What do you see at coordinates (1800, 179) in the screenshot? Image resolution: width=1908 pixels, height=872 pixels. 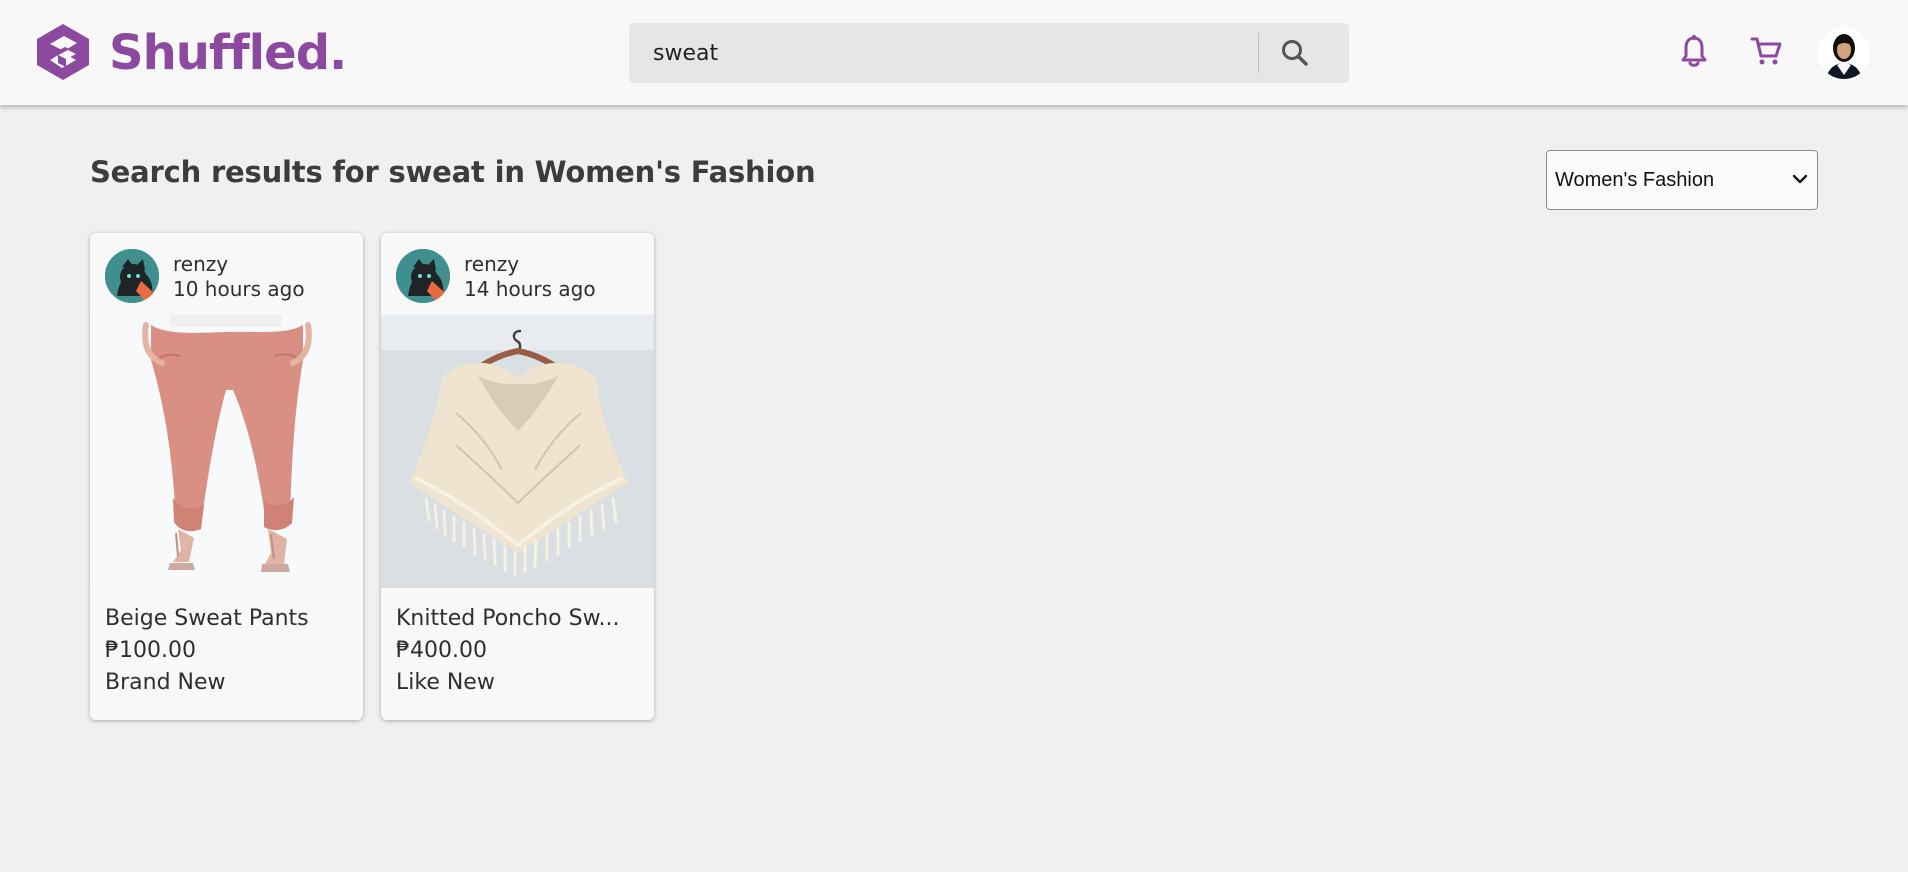 I see `chevron-down-icon` at bounding box center [1800, 179].